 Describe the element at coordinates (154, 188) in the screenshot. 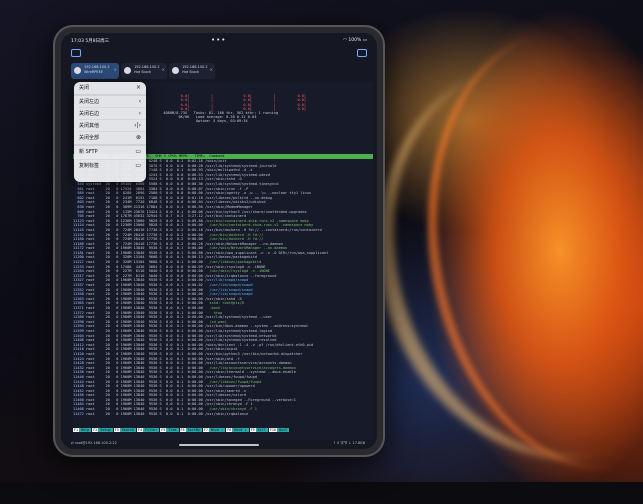

I see `process-stats: 20 0 17520 3884 3384 S 0.0 0.0 0:00.07` at that location.